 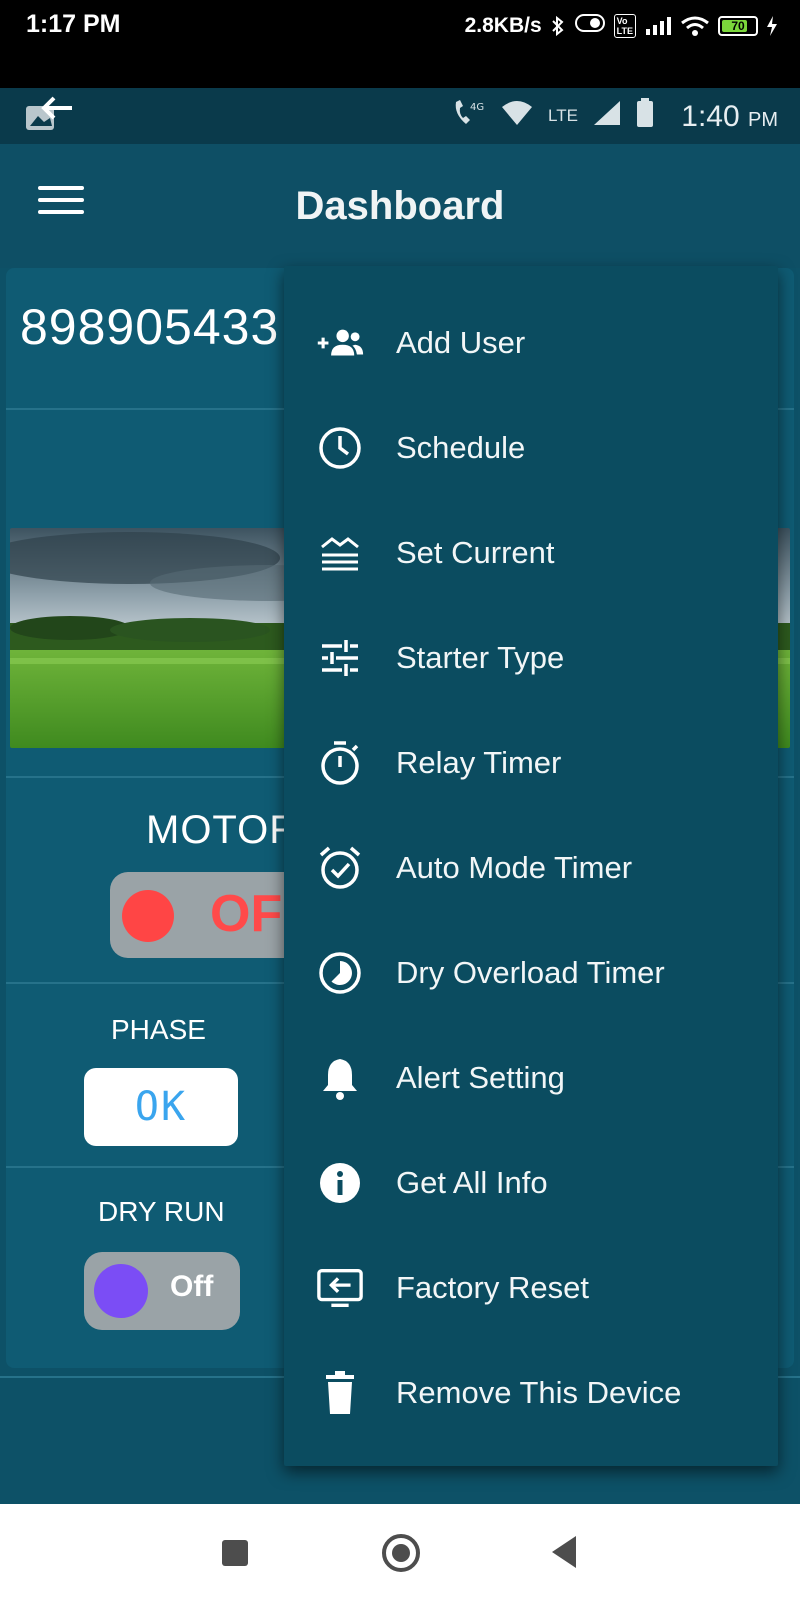 I want to click on phase-value: OK, so click(x=161, y=1107).